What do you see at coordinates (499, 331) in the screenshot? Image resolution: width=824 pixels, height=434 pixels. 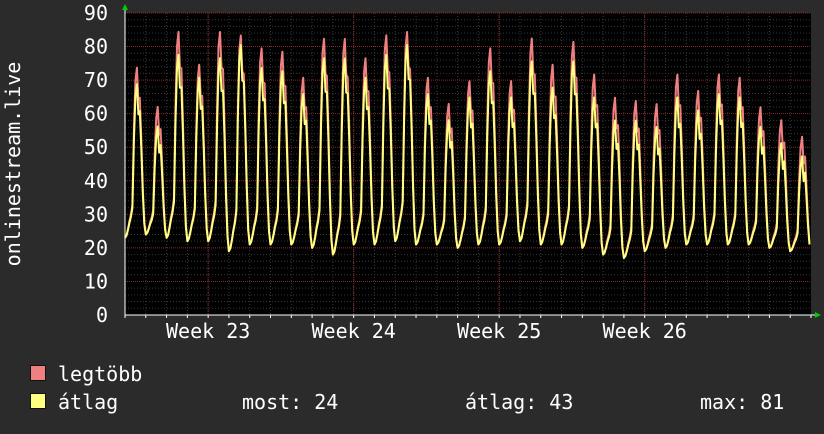 I see `x-tick-label: Week 25` at bounding box center [499, 331].